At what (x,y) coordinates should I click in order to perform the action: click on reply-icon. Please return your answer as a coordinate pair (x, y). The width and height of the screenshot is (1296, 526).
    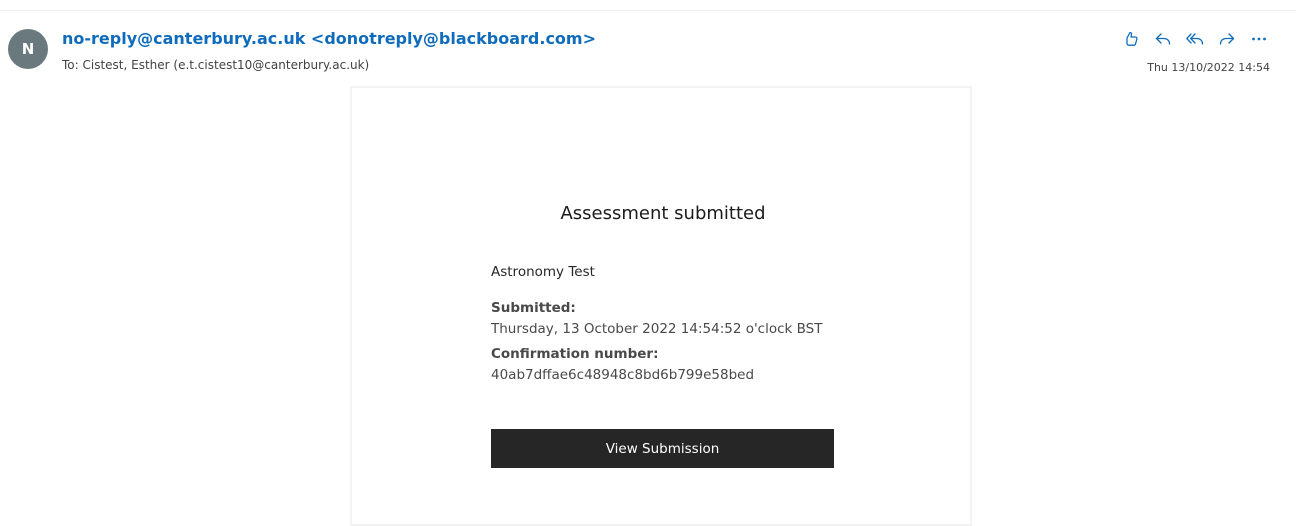
    Looking at the image, I should click on (1163, 39).